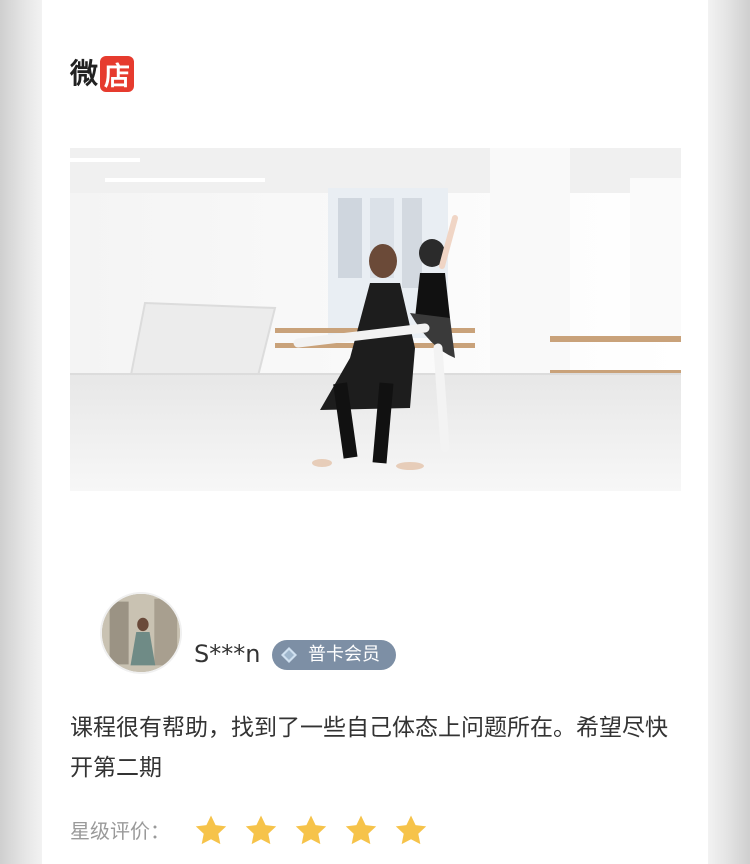 The height and width of the screenshot is (864, 750). Describe the element at coordinates (84, 73) in the screenshot. I see `brand-text: 微` at that location.